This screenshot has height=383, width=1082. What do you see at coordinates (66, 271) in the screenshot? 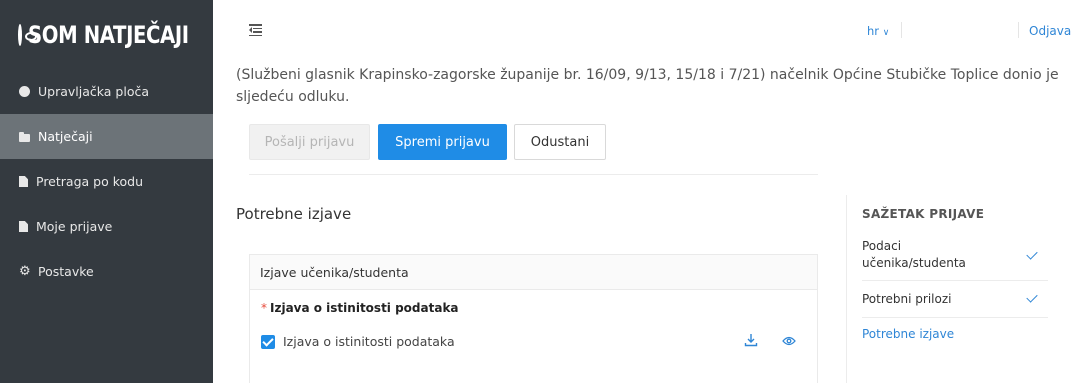
I see `sidebar-item-label: Postavke` at bounding box center [66, 271].